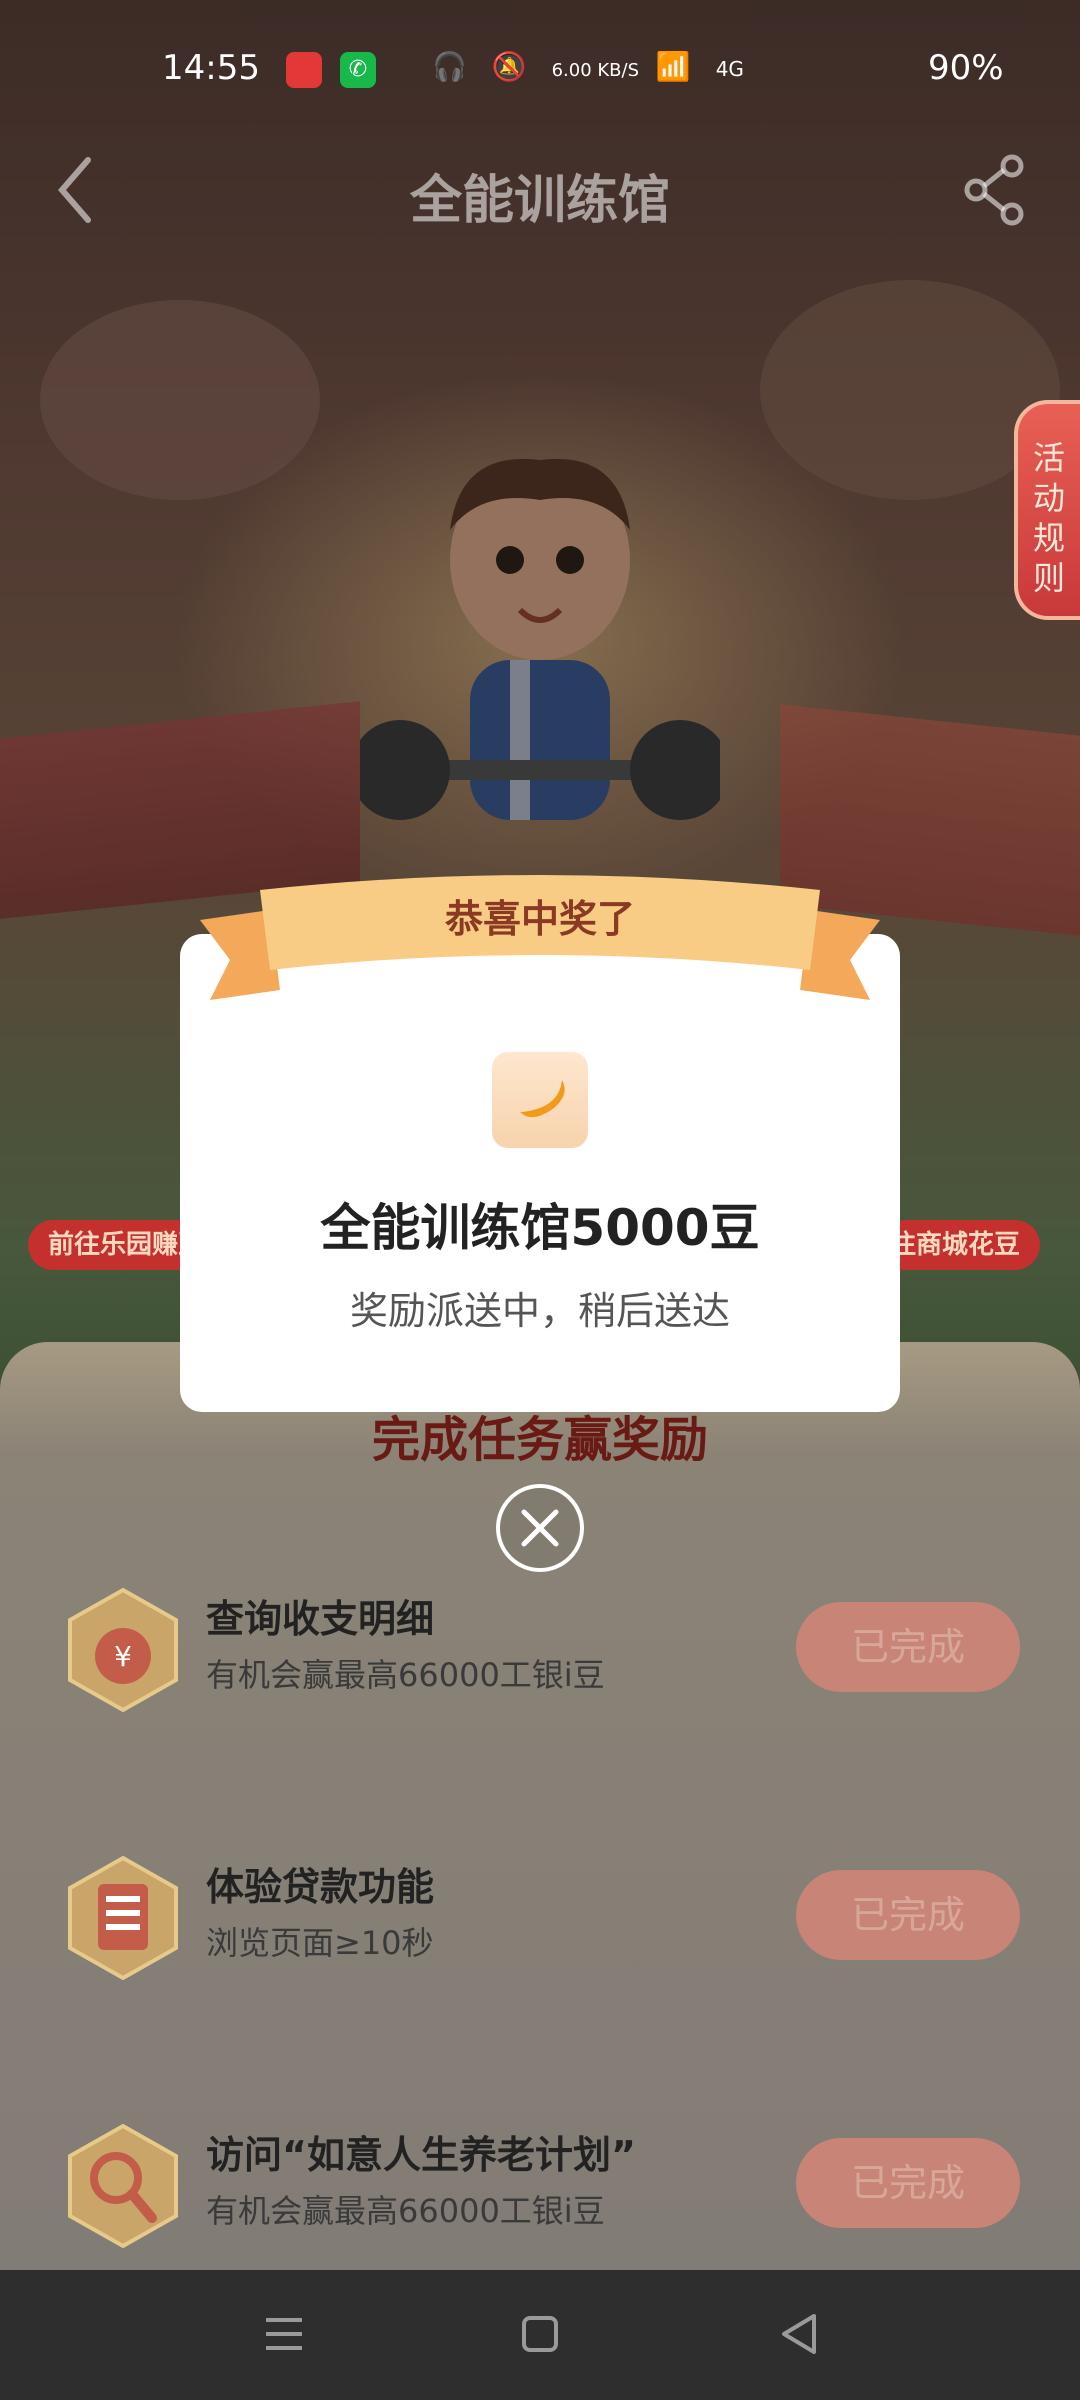 The height and width of the screenshot is (2400, 1080). Describe the element at coordinates (358, 70) in the screenshot. I see `phone-icon: ✆` at that location.